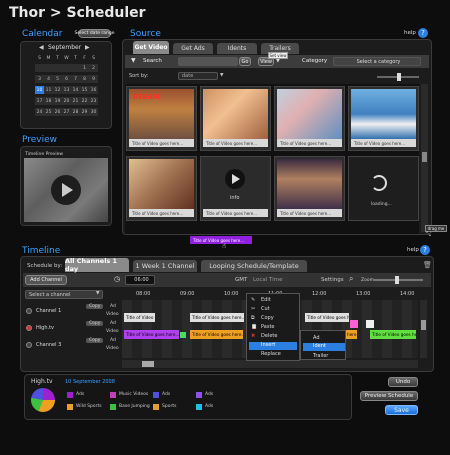 The image size is (450, 455). I want to click on calendar-day: 7, so click(75, 79).